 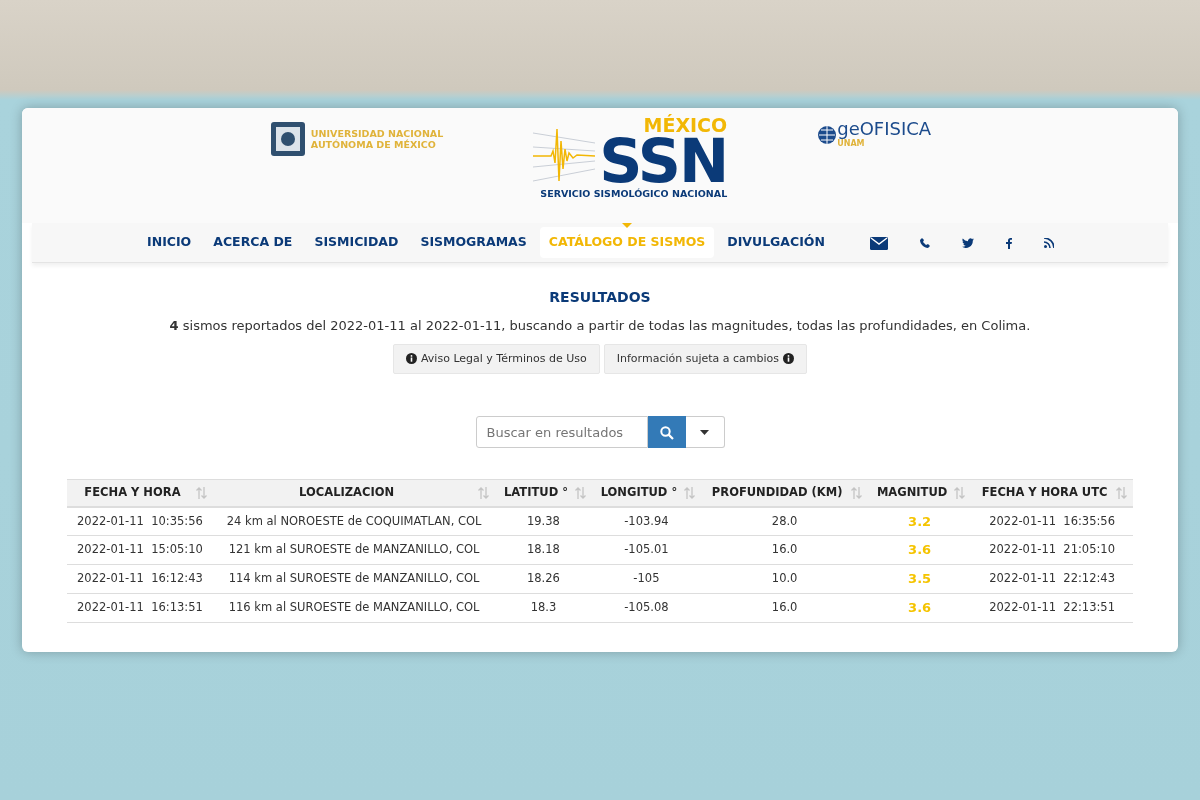 What do you see at coordinates (354, 521) in the screenshot?
I see `table-cell: 24 km al NOROESTE de COQUIMATLAN, COL` at bounding box center [354, 521].